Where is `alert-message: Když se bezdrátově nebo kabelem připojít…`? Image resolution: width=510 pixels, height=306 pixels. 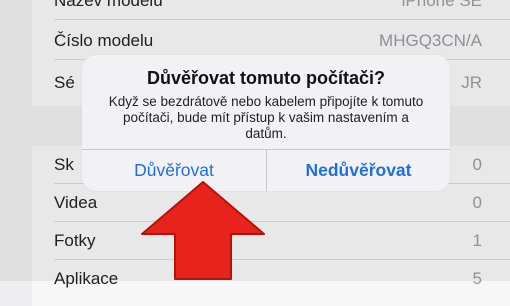 alert-message: Když se bezdrátově nebo kabelem připojít… is located at coordinates (266, 117).